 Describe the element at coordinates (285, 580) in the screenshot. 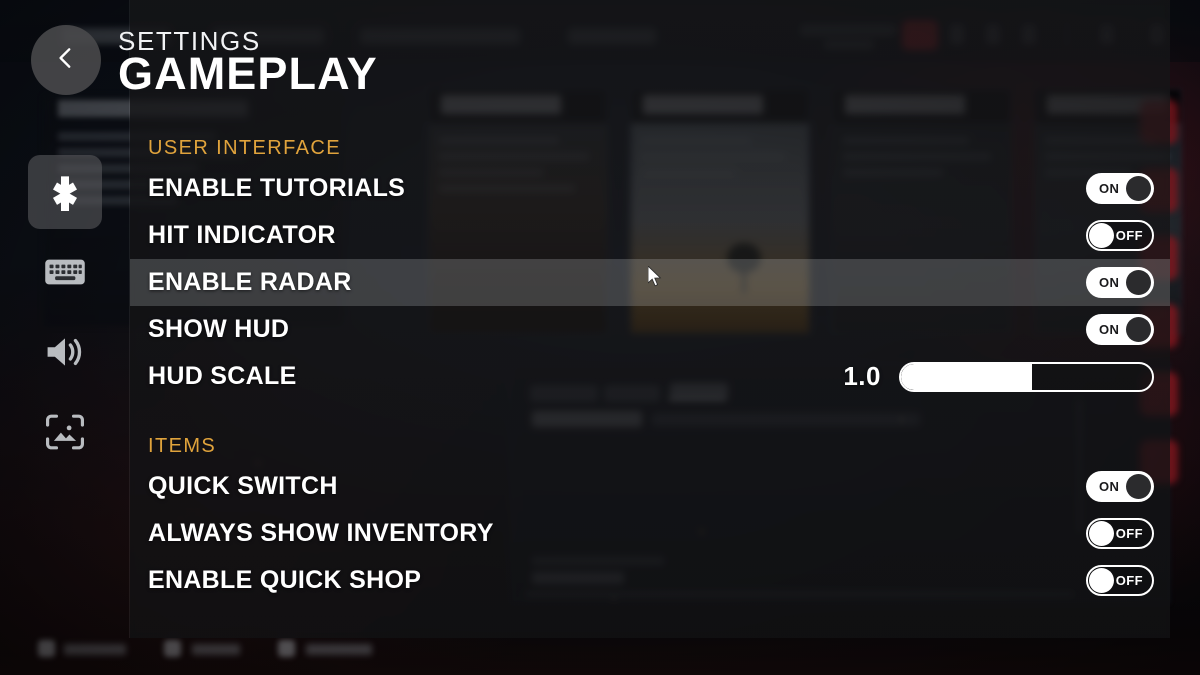

I see `settings-row-label: ENABLE QUICK SHOP` at that location.